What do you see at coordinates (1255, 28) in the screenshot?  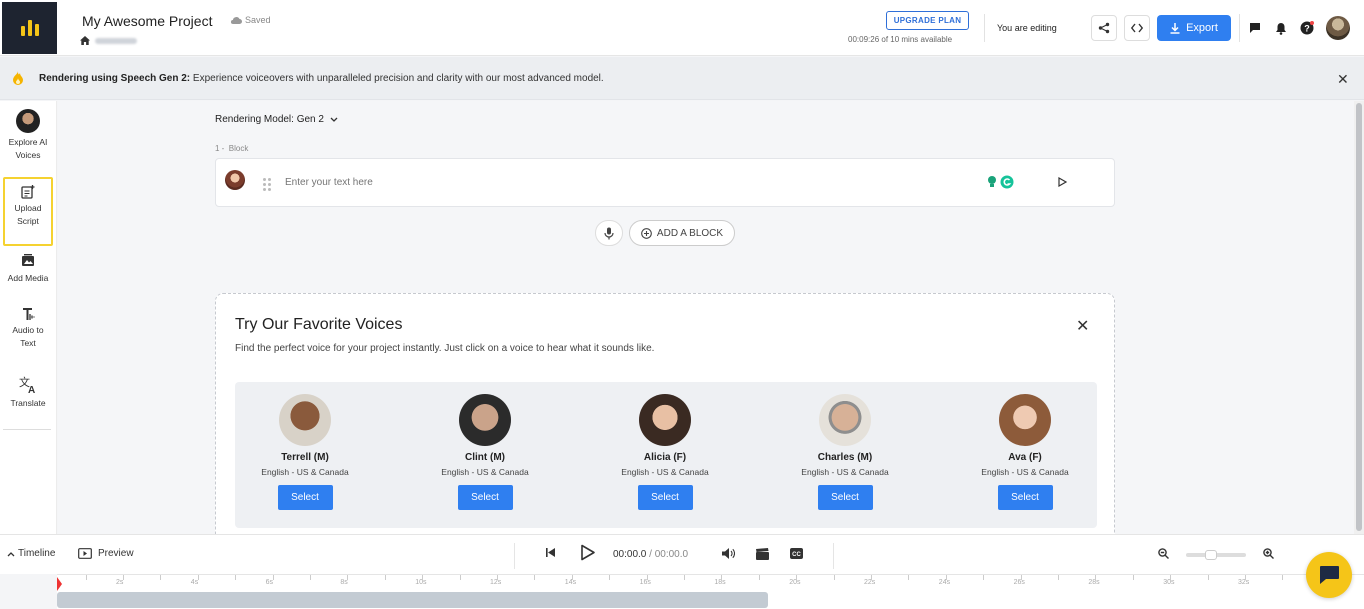 I see `comments-icon` at bounding box center [1255, 28].